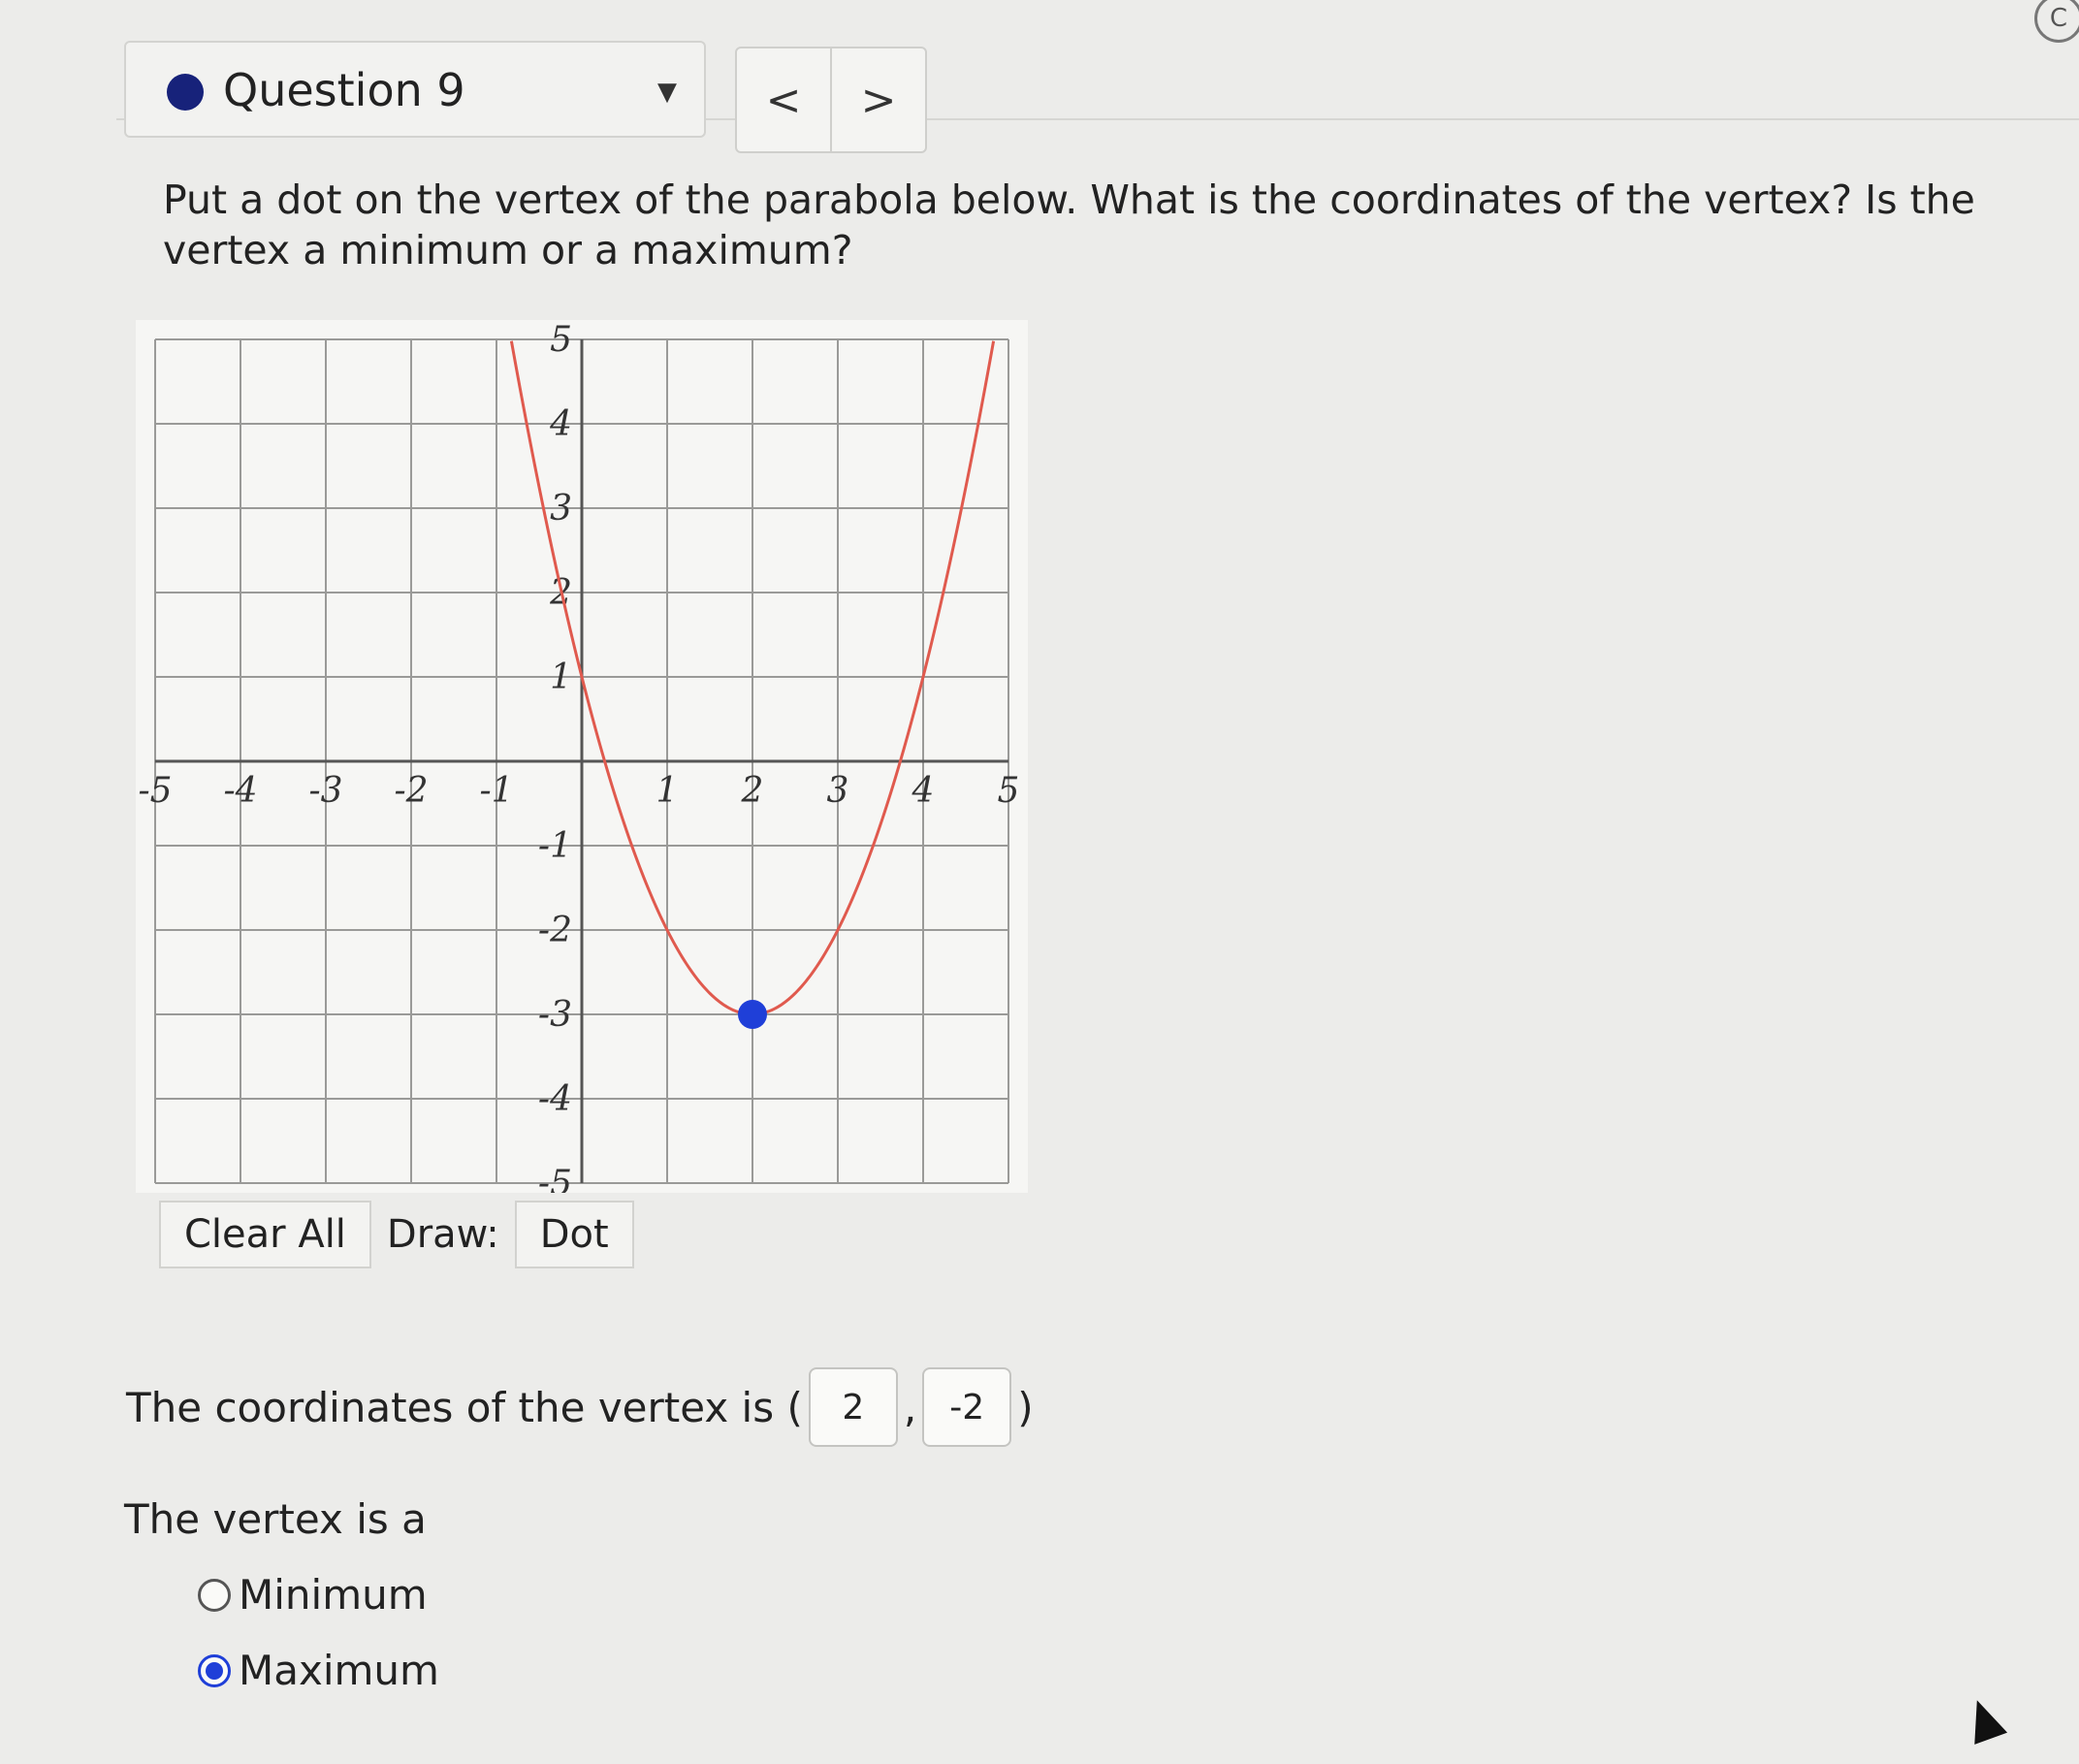 This screenshot has height=1764, width=2079. Describe the element at coordinates (339, 1671) in the screenshot. I see `radio-maximum-label: Maximum` at that location.